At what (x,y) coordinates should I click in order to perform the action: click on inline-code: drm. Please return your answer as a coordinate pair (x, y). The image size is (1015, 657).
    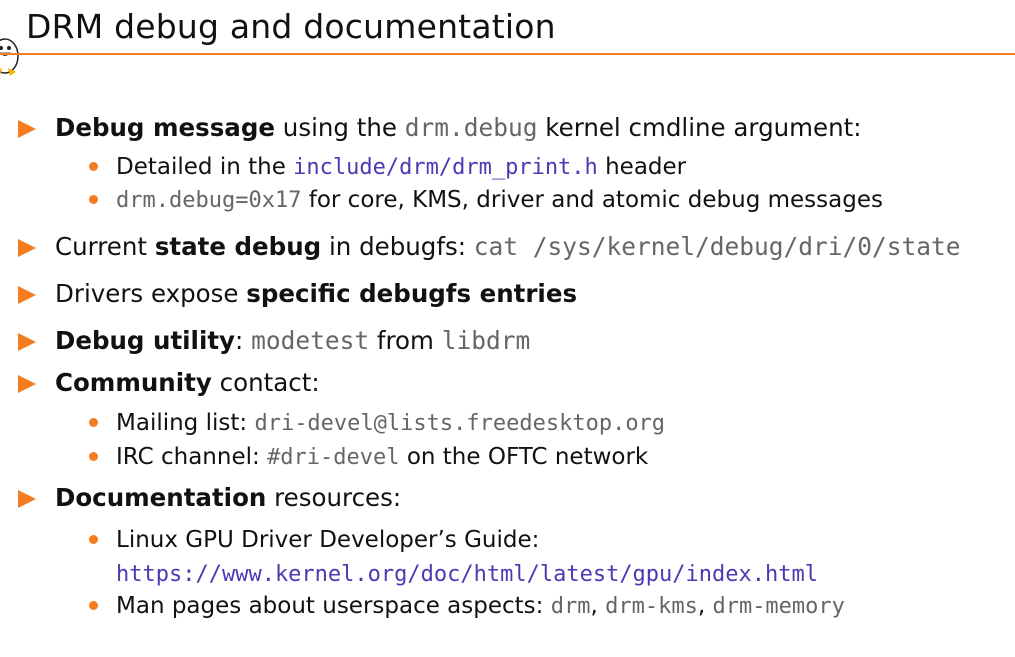
    Looking at the image, I should click on (570, 606).